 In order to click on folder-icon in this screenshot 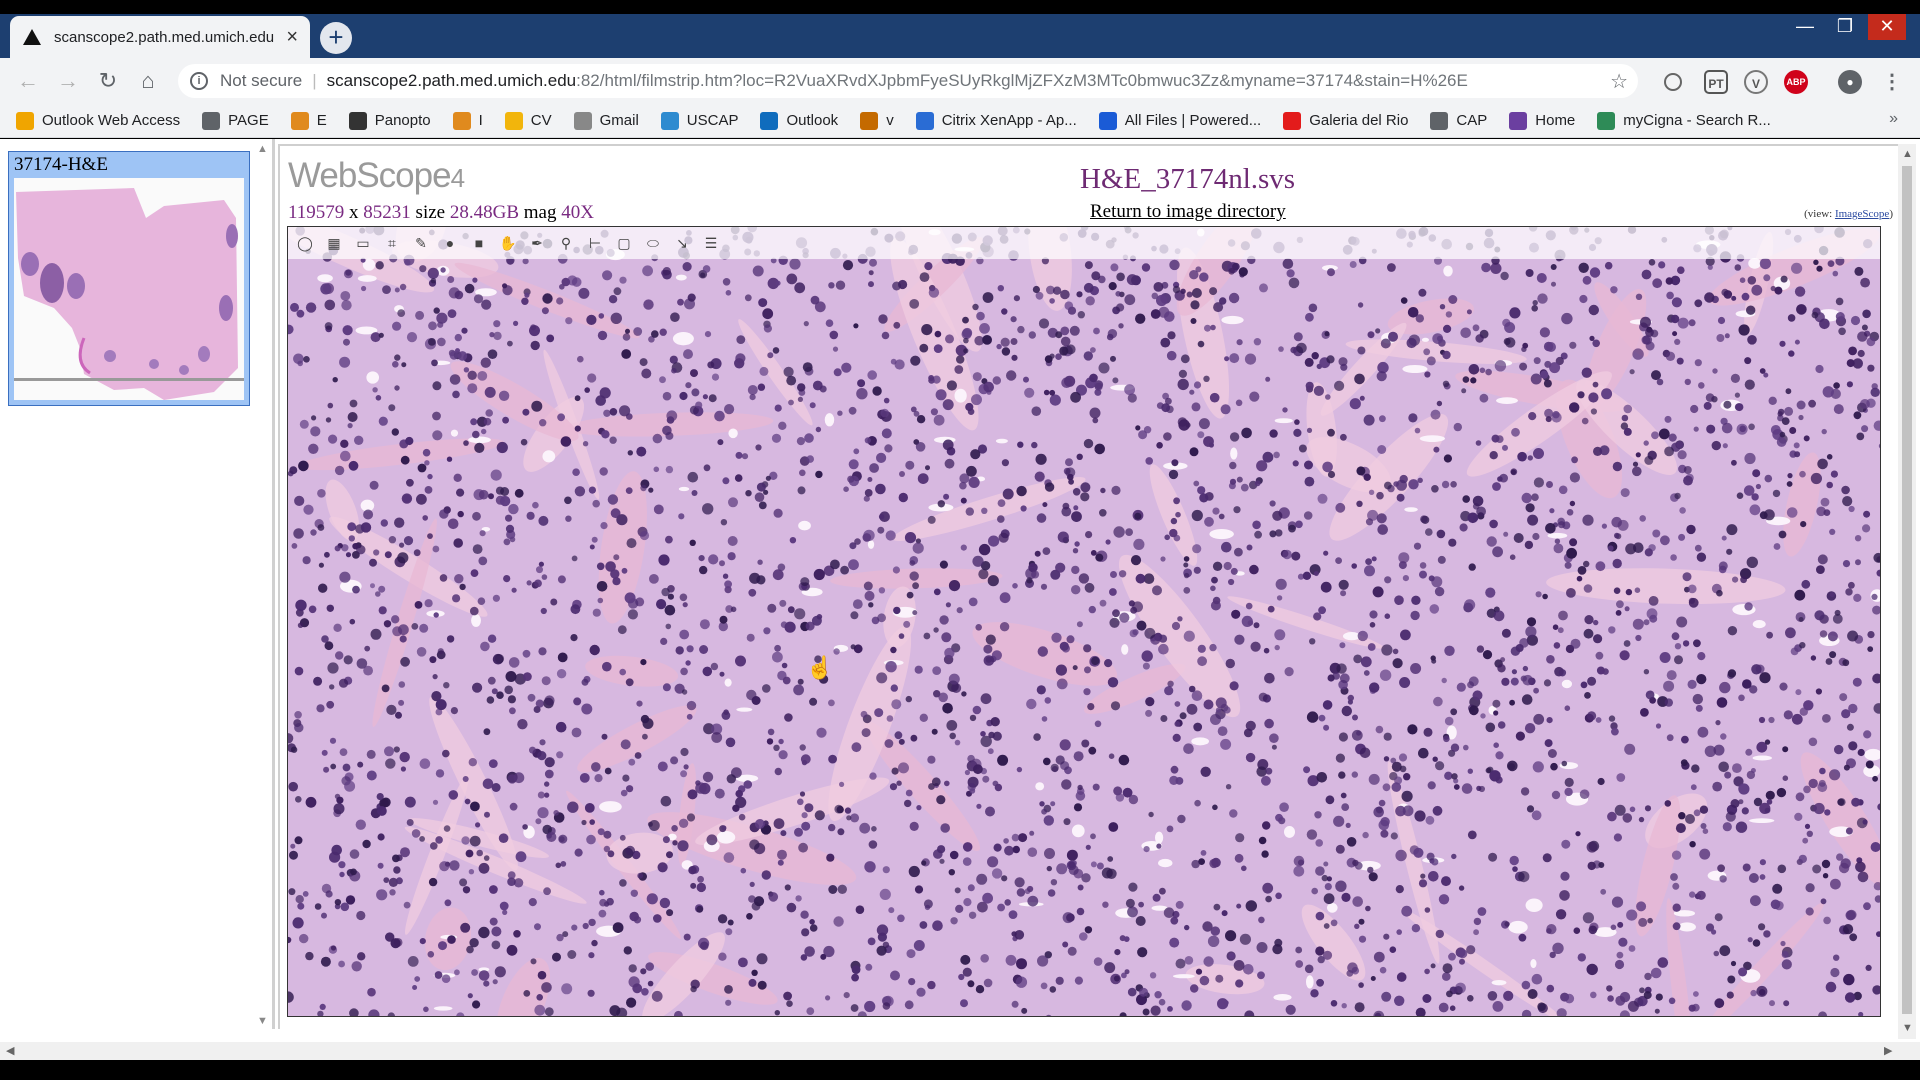, I will do `click(513, 120)`.